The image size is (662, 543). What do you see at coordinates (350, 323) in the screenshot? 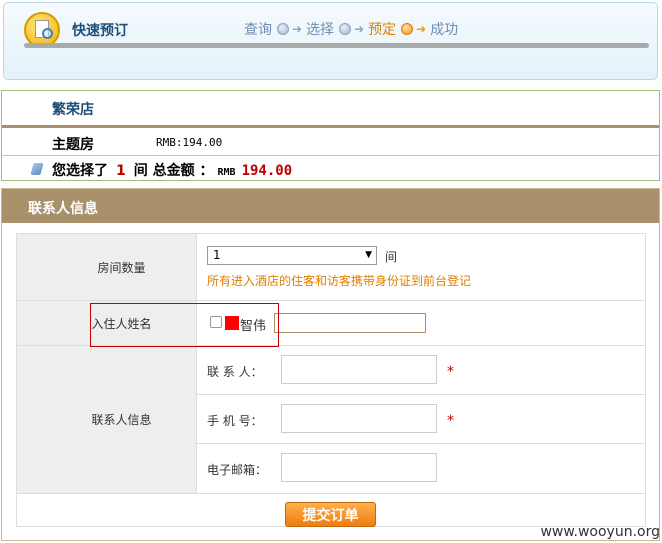
I see `guest-name-input` at bounding box center [350, 323].